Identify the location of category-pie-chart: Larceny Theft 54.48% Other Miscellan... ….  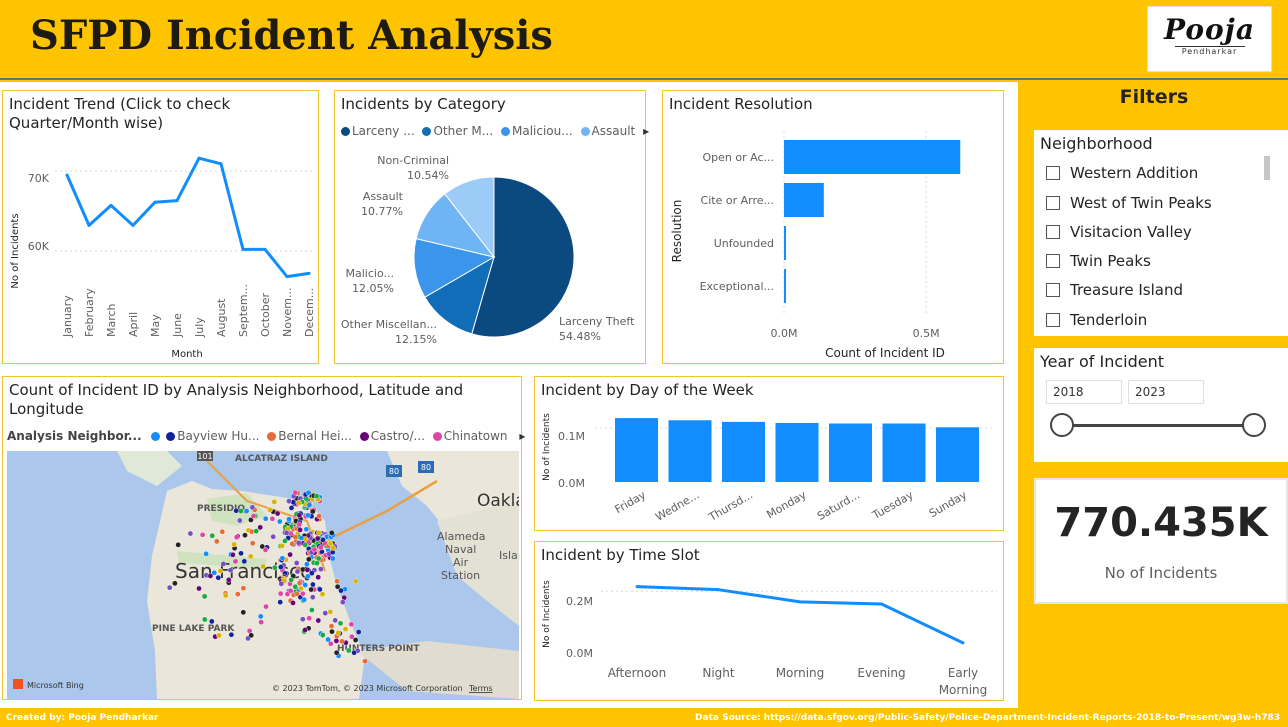
(491, 228).